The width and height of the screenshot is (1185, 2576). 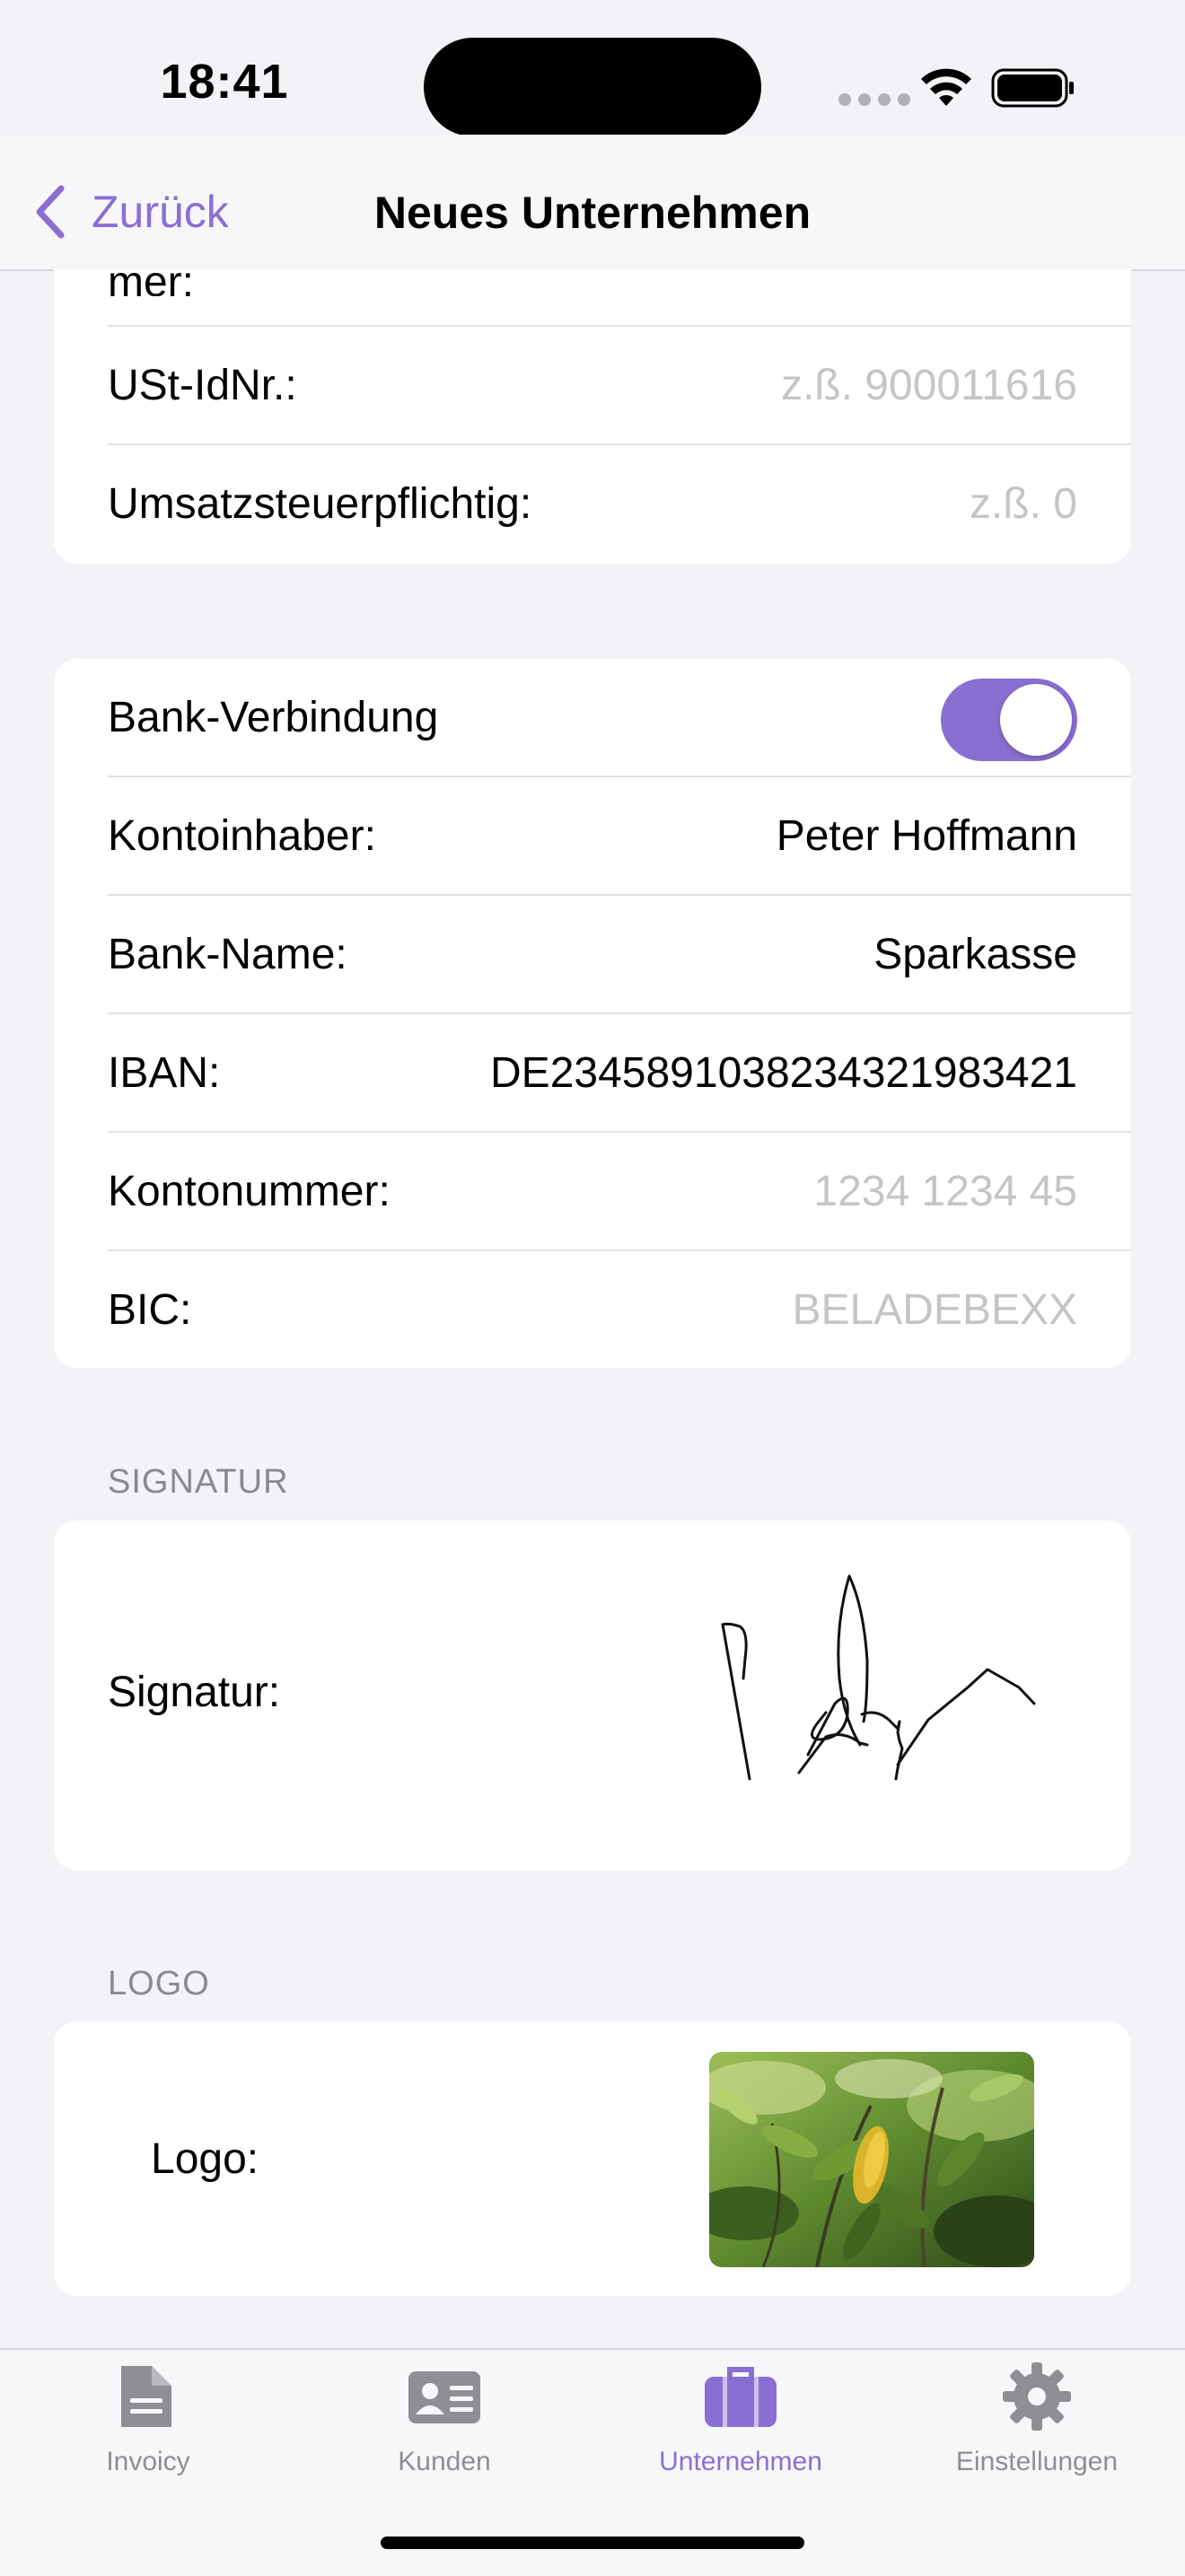 What do you see at coordinates (592, 1310) in the screenshot?
I see `bic-row: BIC: BELADEBEXX` at bounding box center [592, 1310].